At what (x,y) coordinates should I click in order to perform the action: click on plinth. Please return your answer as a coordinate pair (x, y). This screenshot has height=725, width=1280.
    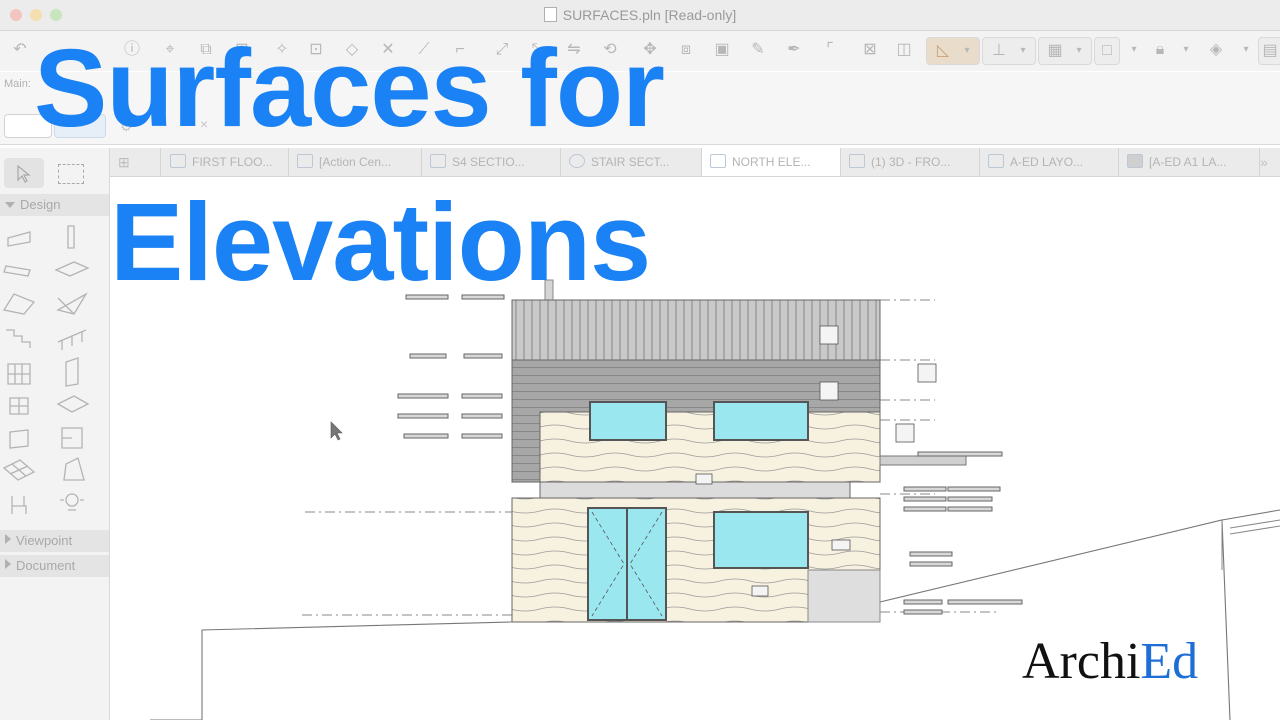
    Looking at the image, I should click on (844, 596).